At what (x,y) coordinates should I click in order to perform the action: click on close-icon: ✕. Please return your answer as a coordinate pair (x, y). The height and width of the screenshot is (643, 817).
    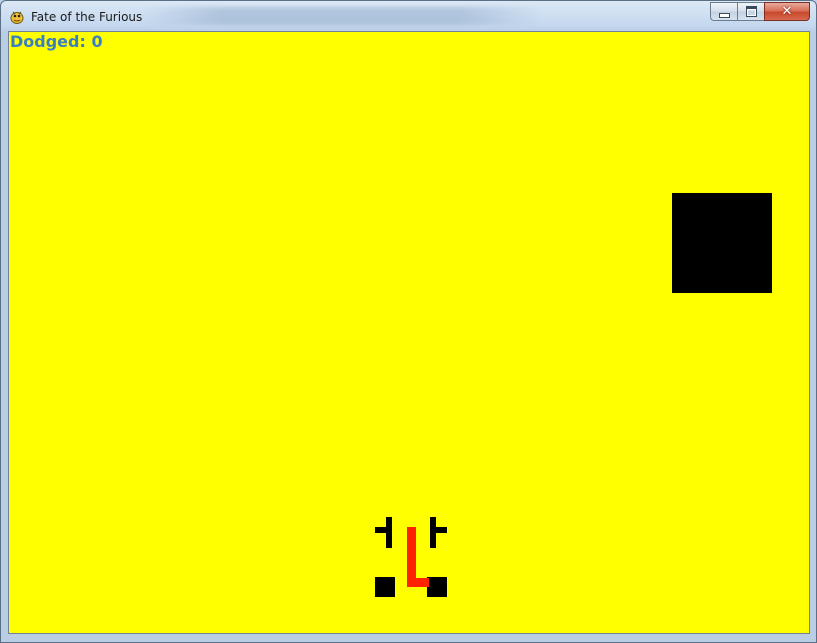
    Looking at the image, I should click on (787, 11).